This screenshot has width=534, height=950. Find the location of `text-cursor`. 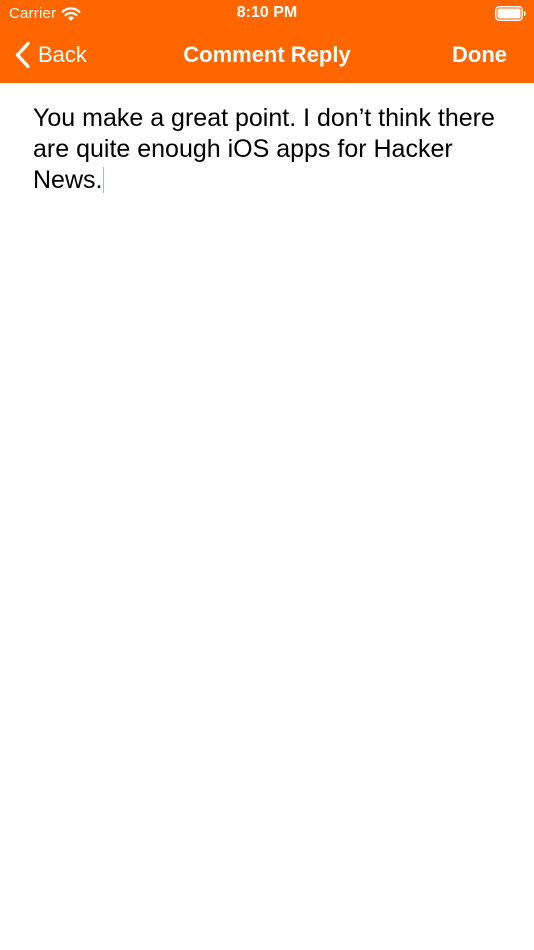

text-cursor is located at coordinates (104, 180).